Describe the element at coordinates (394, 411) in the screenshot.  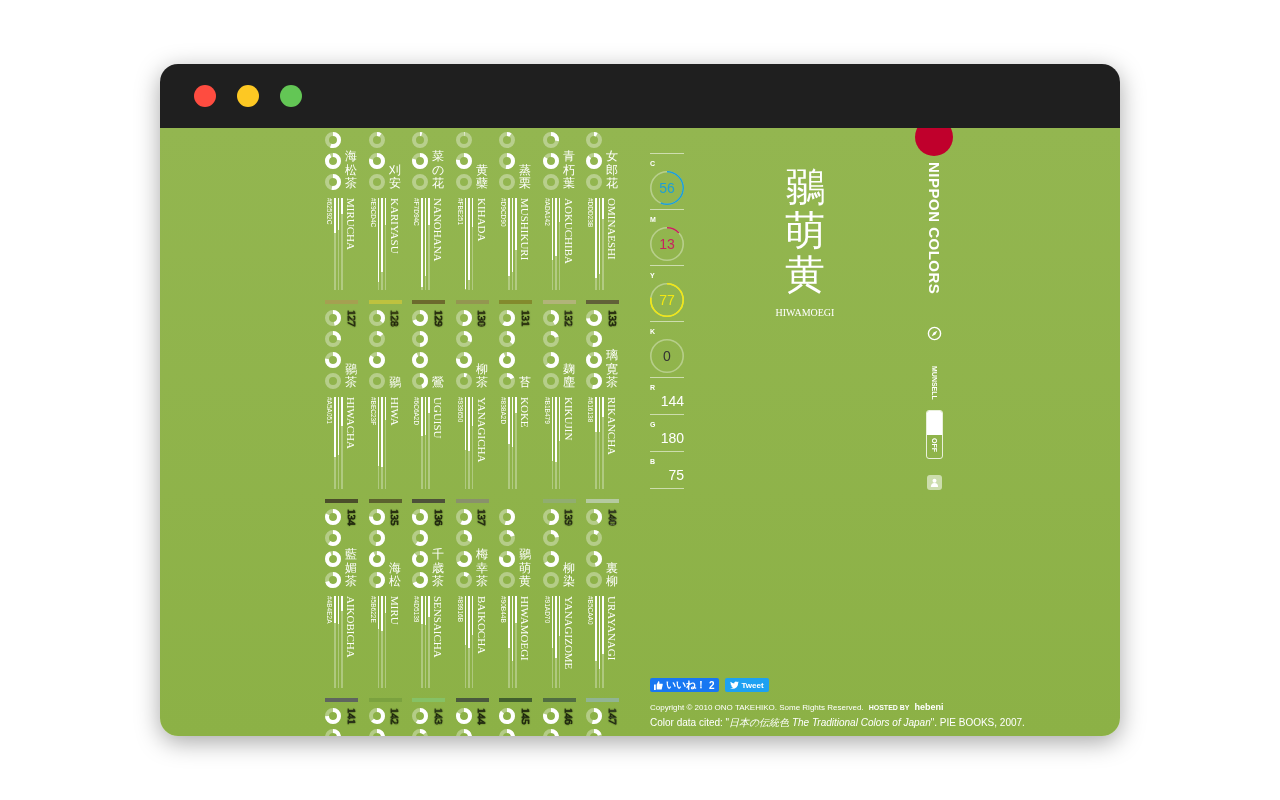
I see `color-romaji: HIWA` at that location.